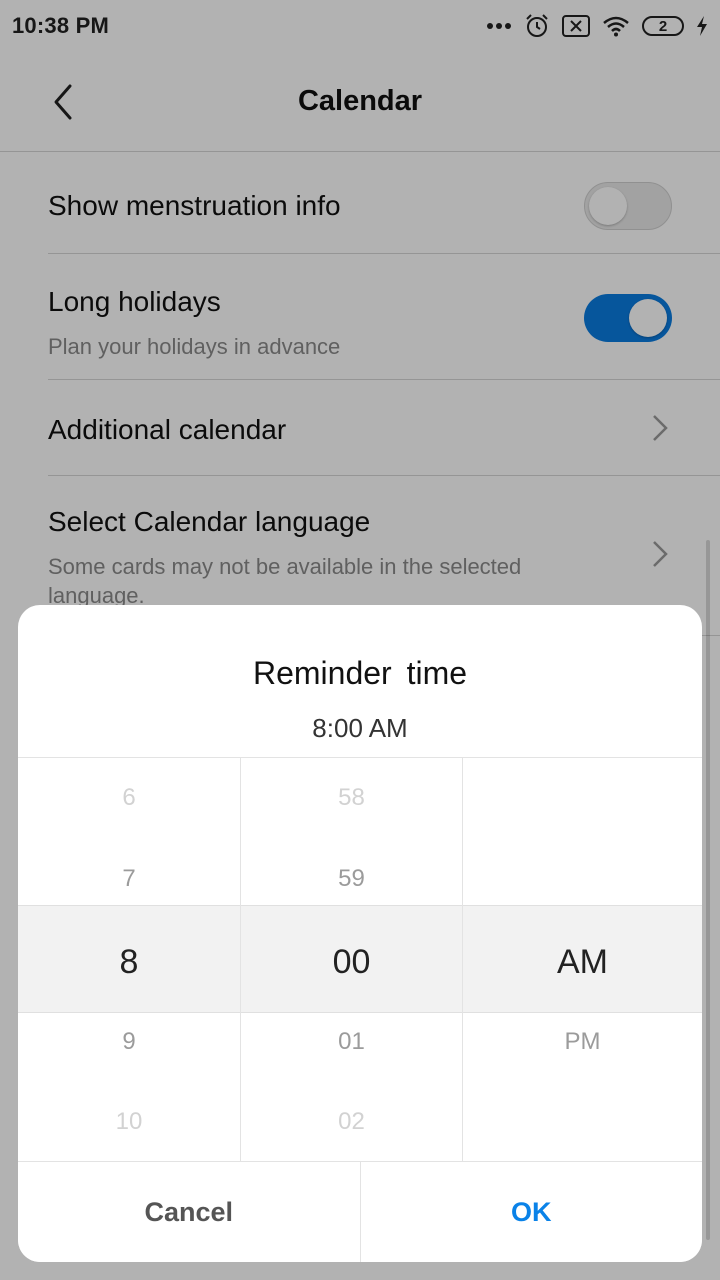 This screenshot has height=1280, width=720. I want to click on cancel-button: Cancel, so click(189, 1212).